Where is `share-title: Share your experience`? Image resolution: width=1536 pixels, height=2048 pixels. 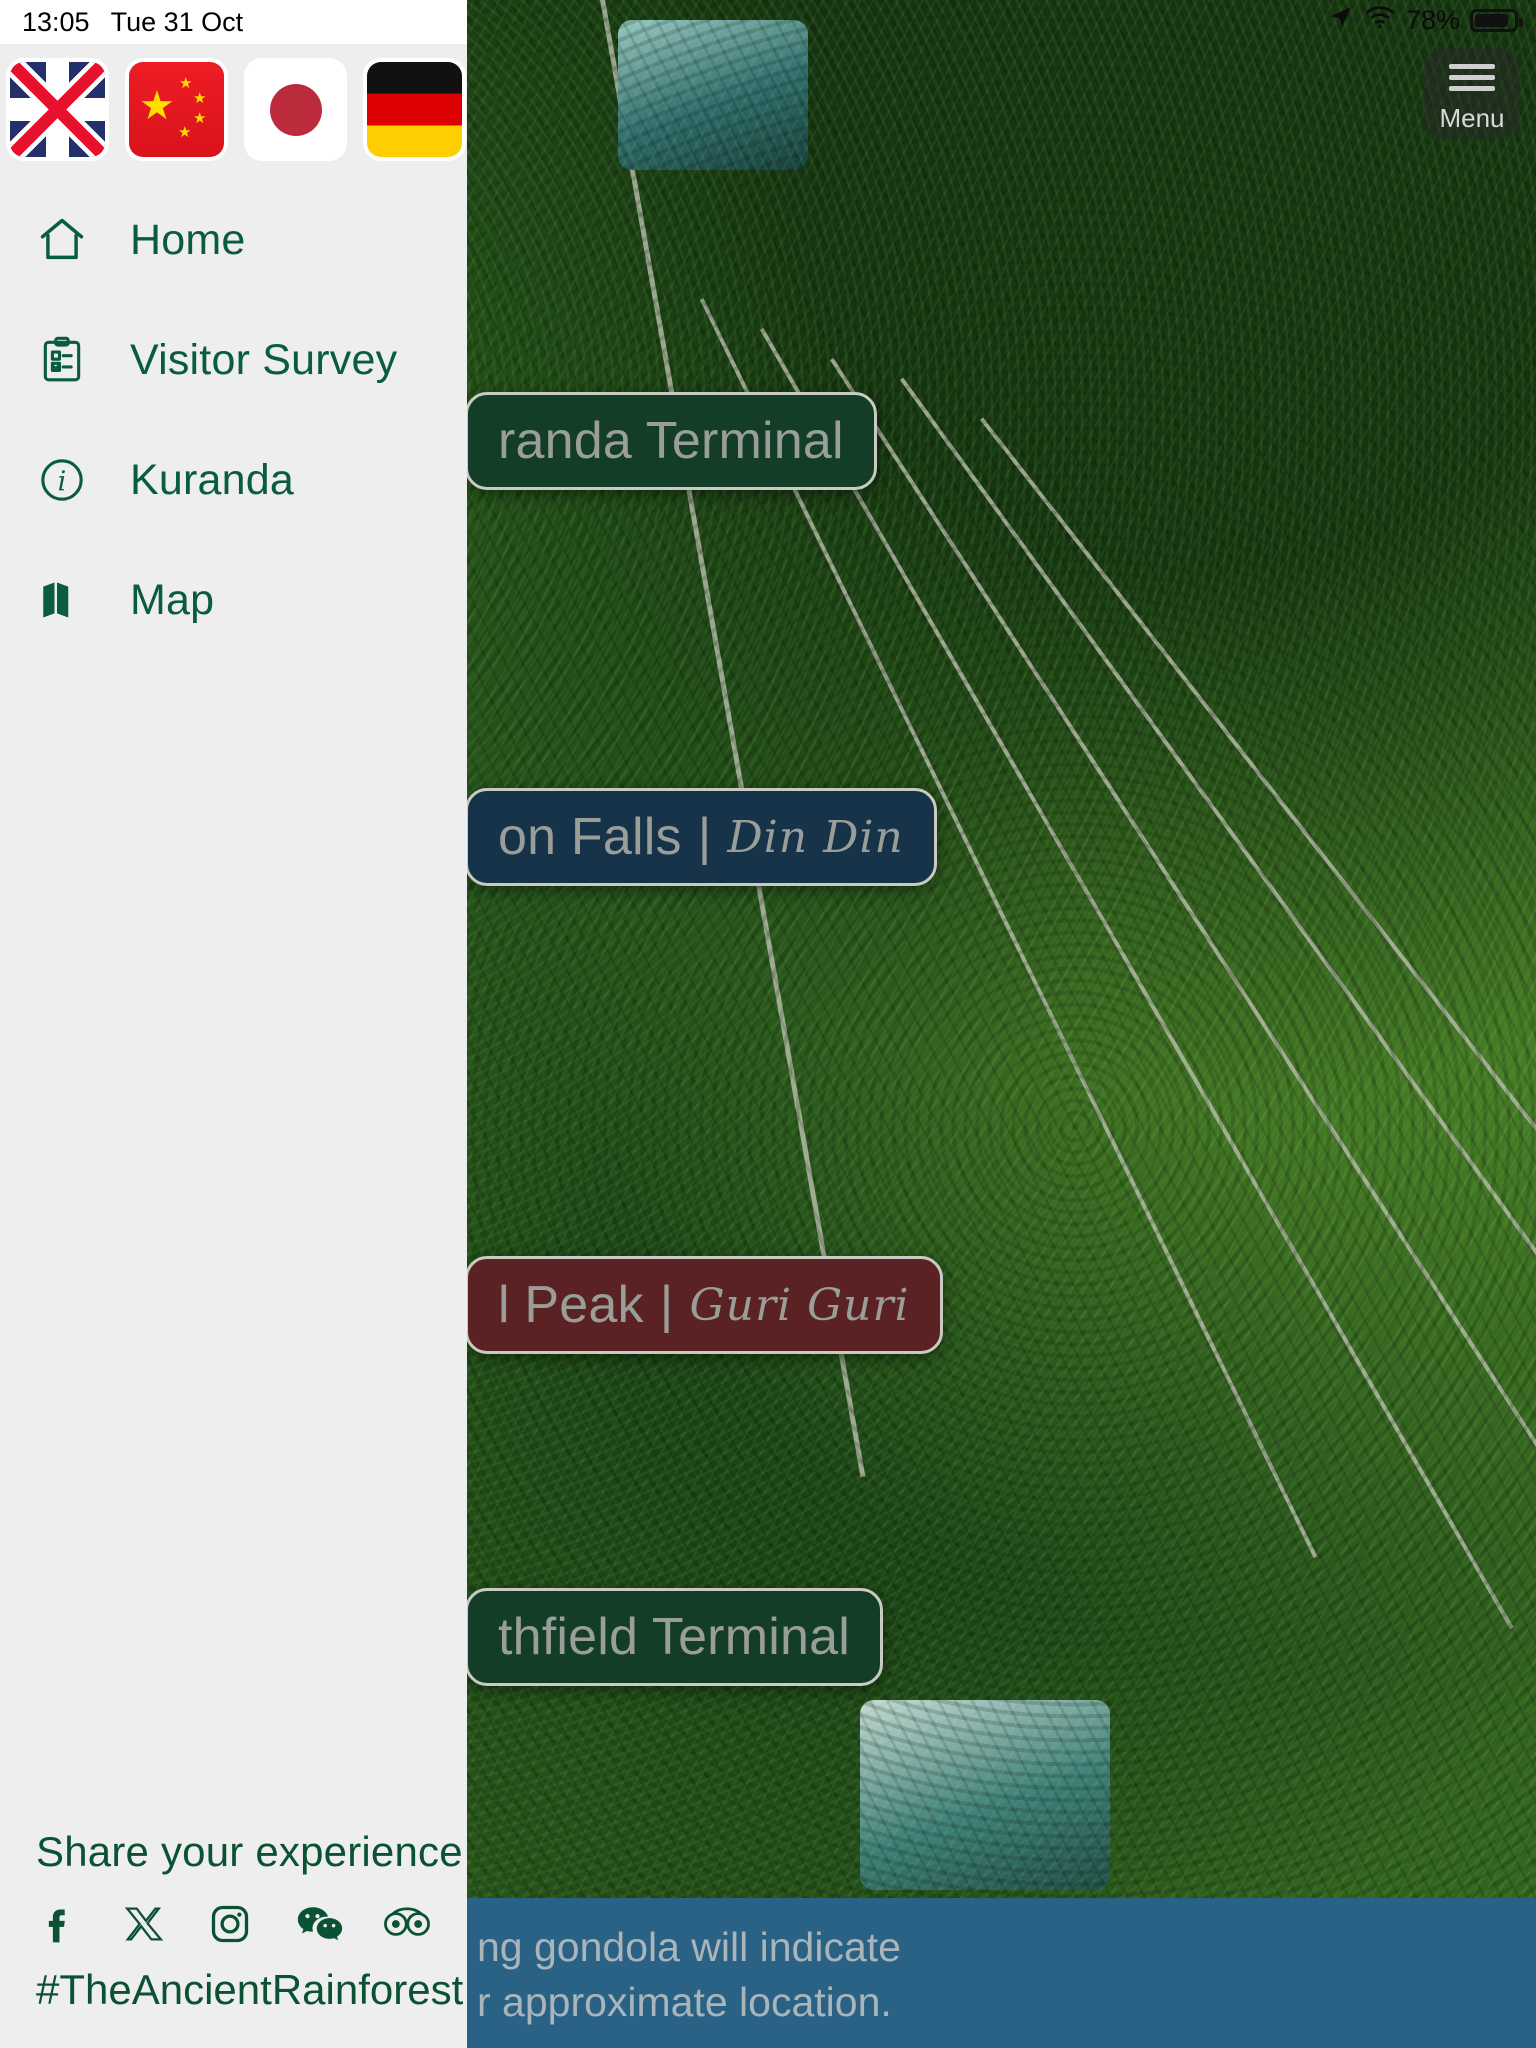 share-title: Share your experience is located at coordinates (249, 1851).